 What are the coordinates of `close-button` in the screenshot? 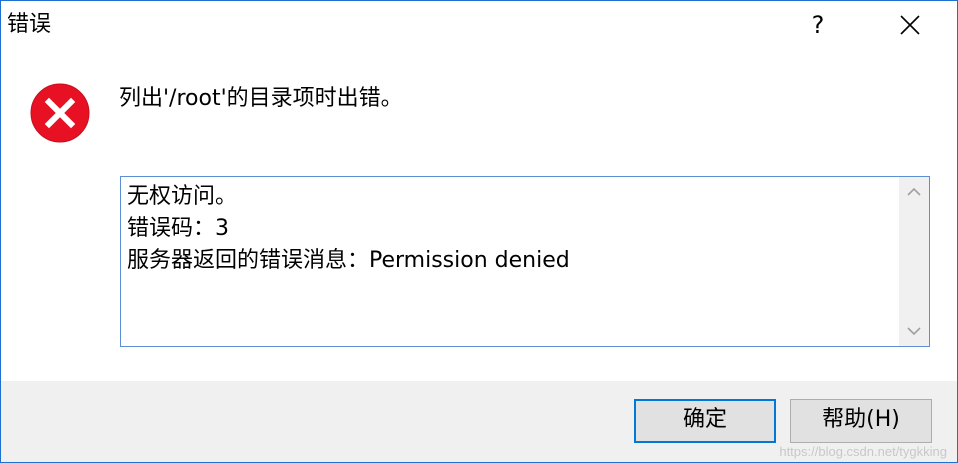 It's located at (910, 25).